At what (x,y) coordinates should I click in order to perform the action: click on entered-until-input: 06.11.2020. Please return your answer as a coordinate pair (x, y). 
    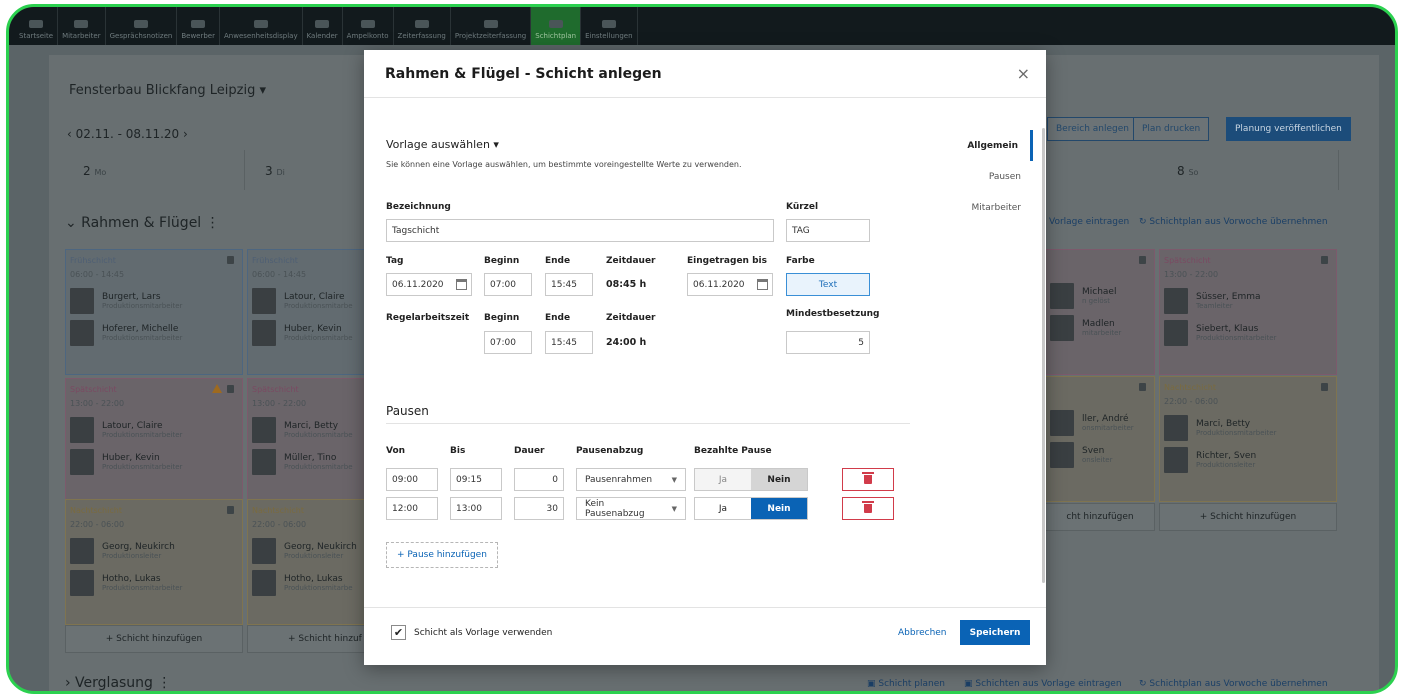
    Looking at the image, I should click on (730, 284).